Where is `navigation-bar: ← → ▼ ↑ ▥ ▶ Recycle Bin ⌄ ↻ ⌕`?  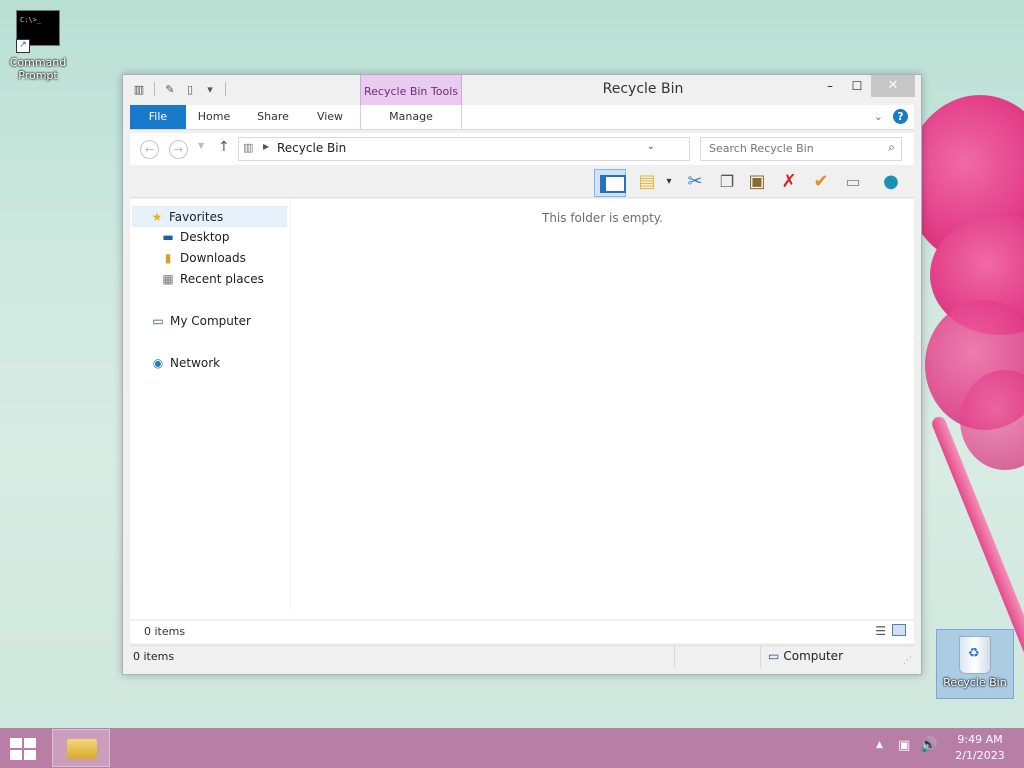
navigation-bar: ← → ▼ ↑ ▥ ▶ Recycle Bin ⌄ ↻ ⌕ is located at coordinates (522, 149).